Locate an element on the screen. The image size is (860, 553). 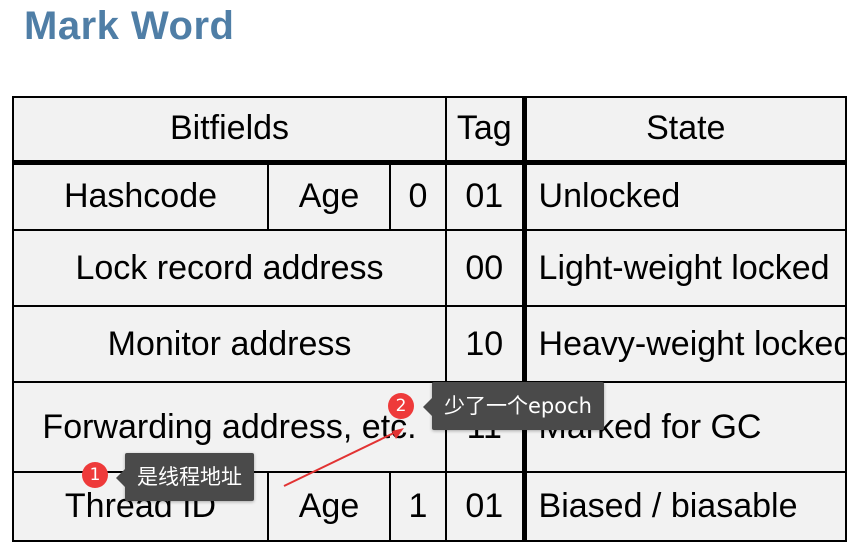
table-row: Monitor address 10 Heavy-weight locked is located at coordinates (429, 344).